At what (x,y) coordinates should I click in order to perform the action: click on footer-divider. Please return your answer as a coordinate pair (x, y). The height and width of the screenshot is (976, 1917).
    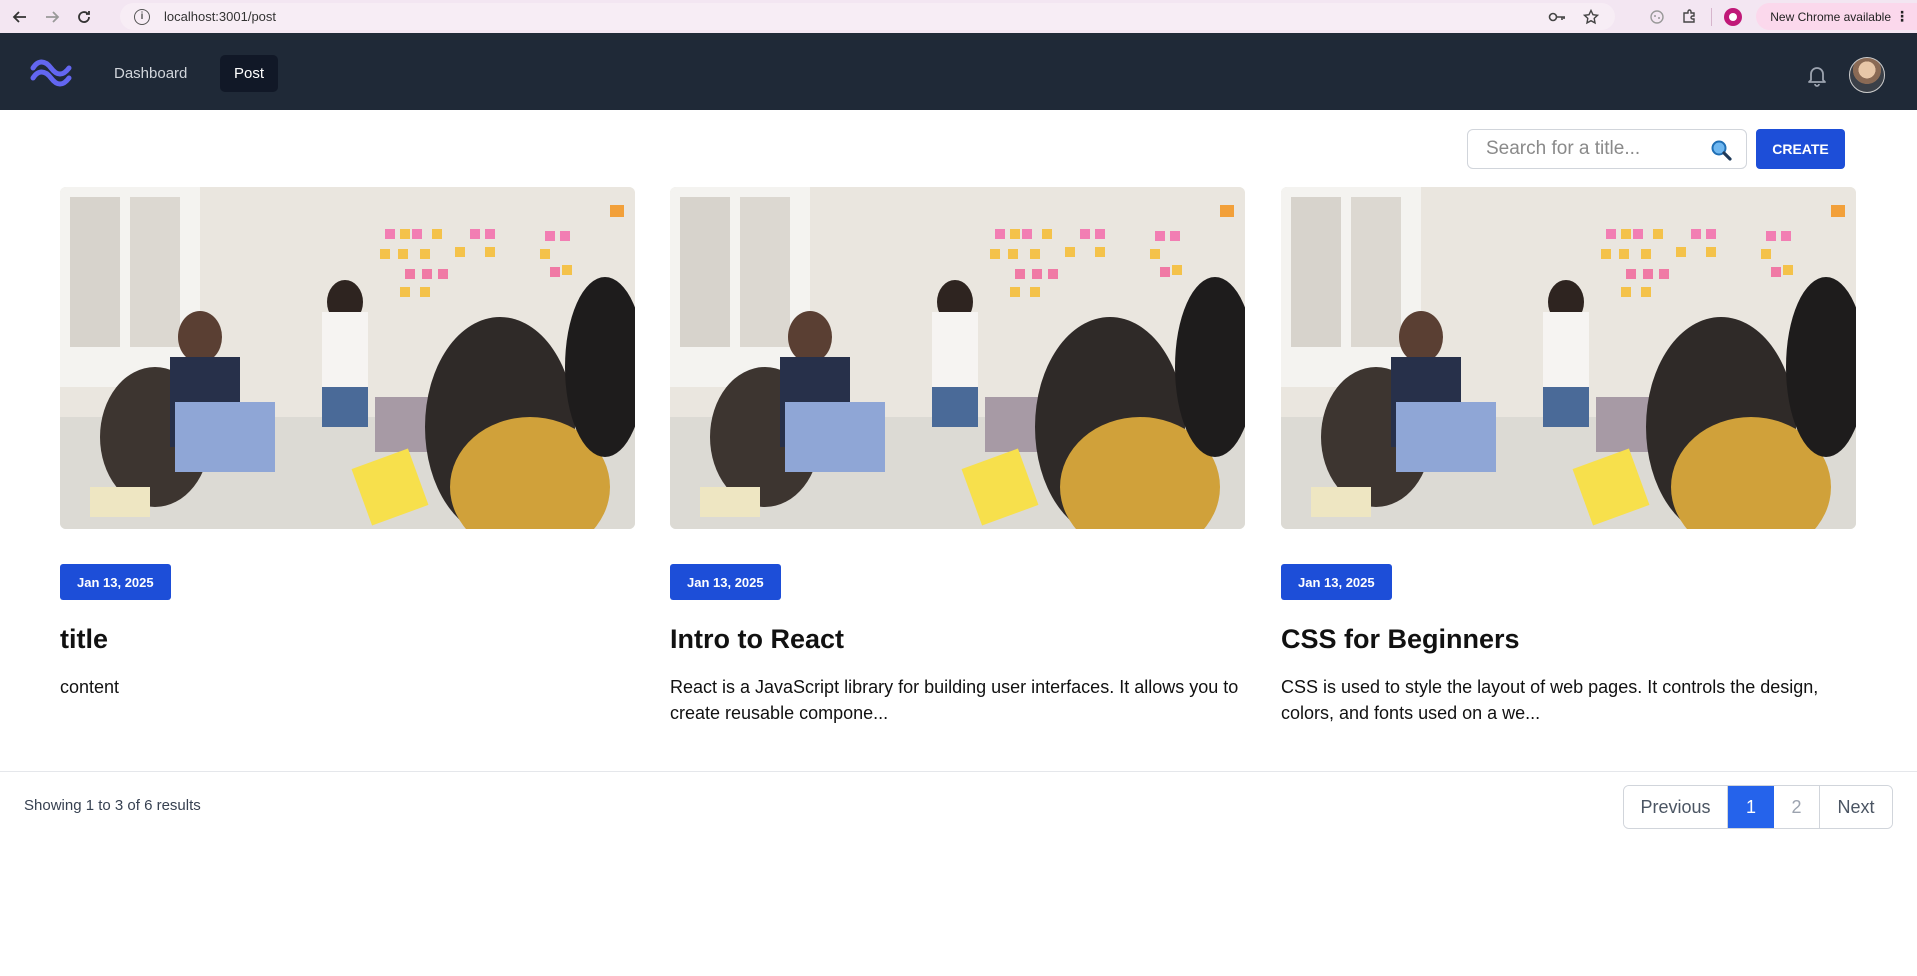
    Looking at the image, I should click on (958, 771).